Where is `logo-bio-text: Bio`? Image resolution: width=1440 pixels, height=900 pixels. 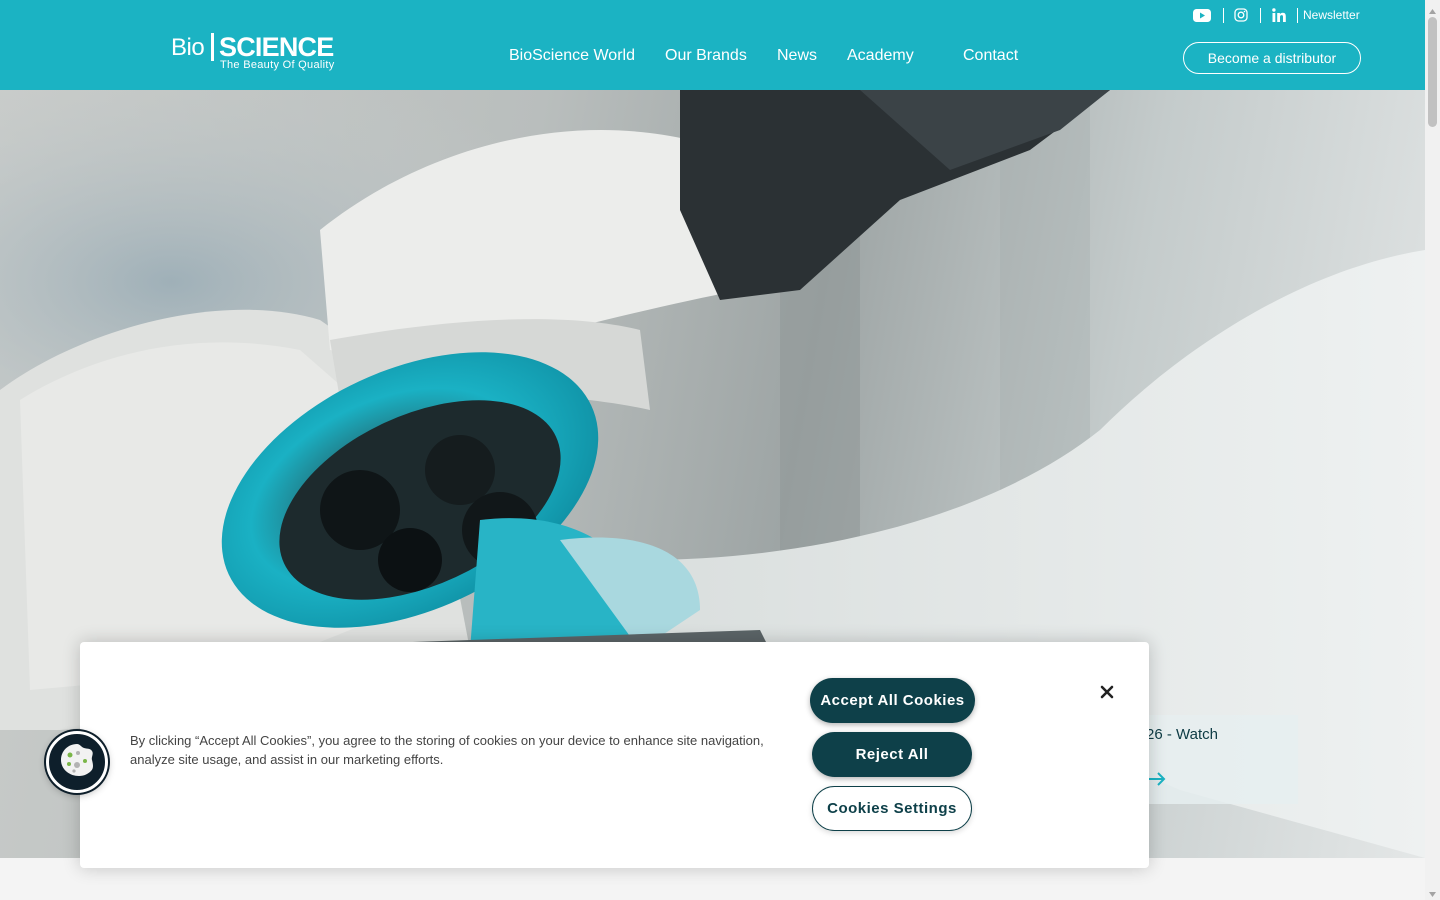
logo-bio-text: Bio is located at coordinates (188, 47).